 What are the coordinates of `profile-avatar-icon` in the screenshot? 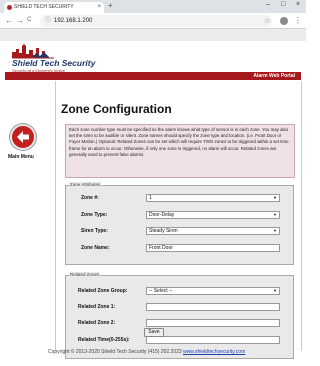 It's located at (284, 21).